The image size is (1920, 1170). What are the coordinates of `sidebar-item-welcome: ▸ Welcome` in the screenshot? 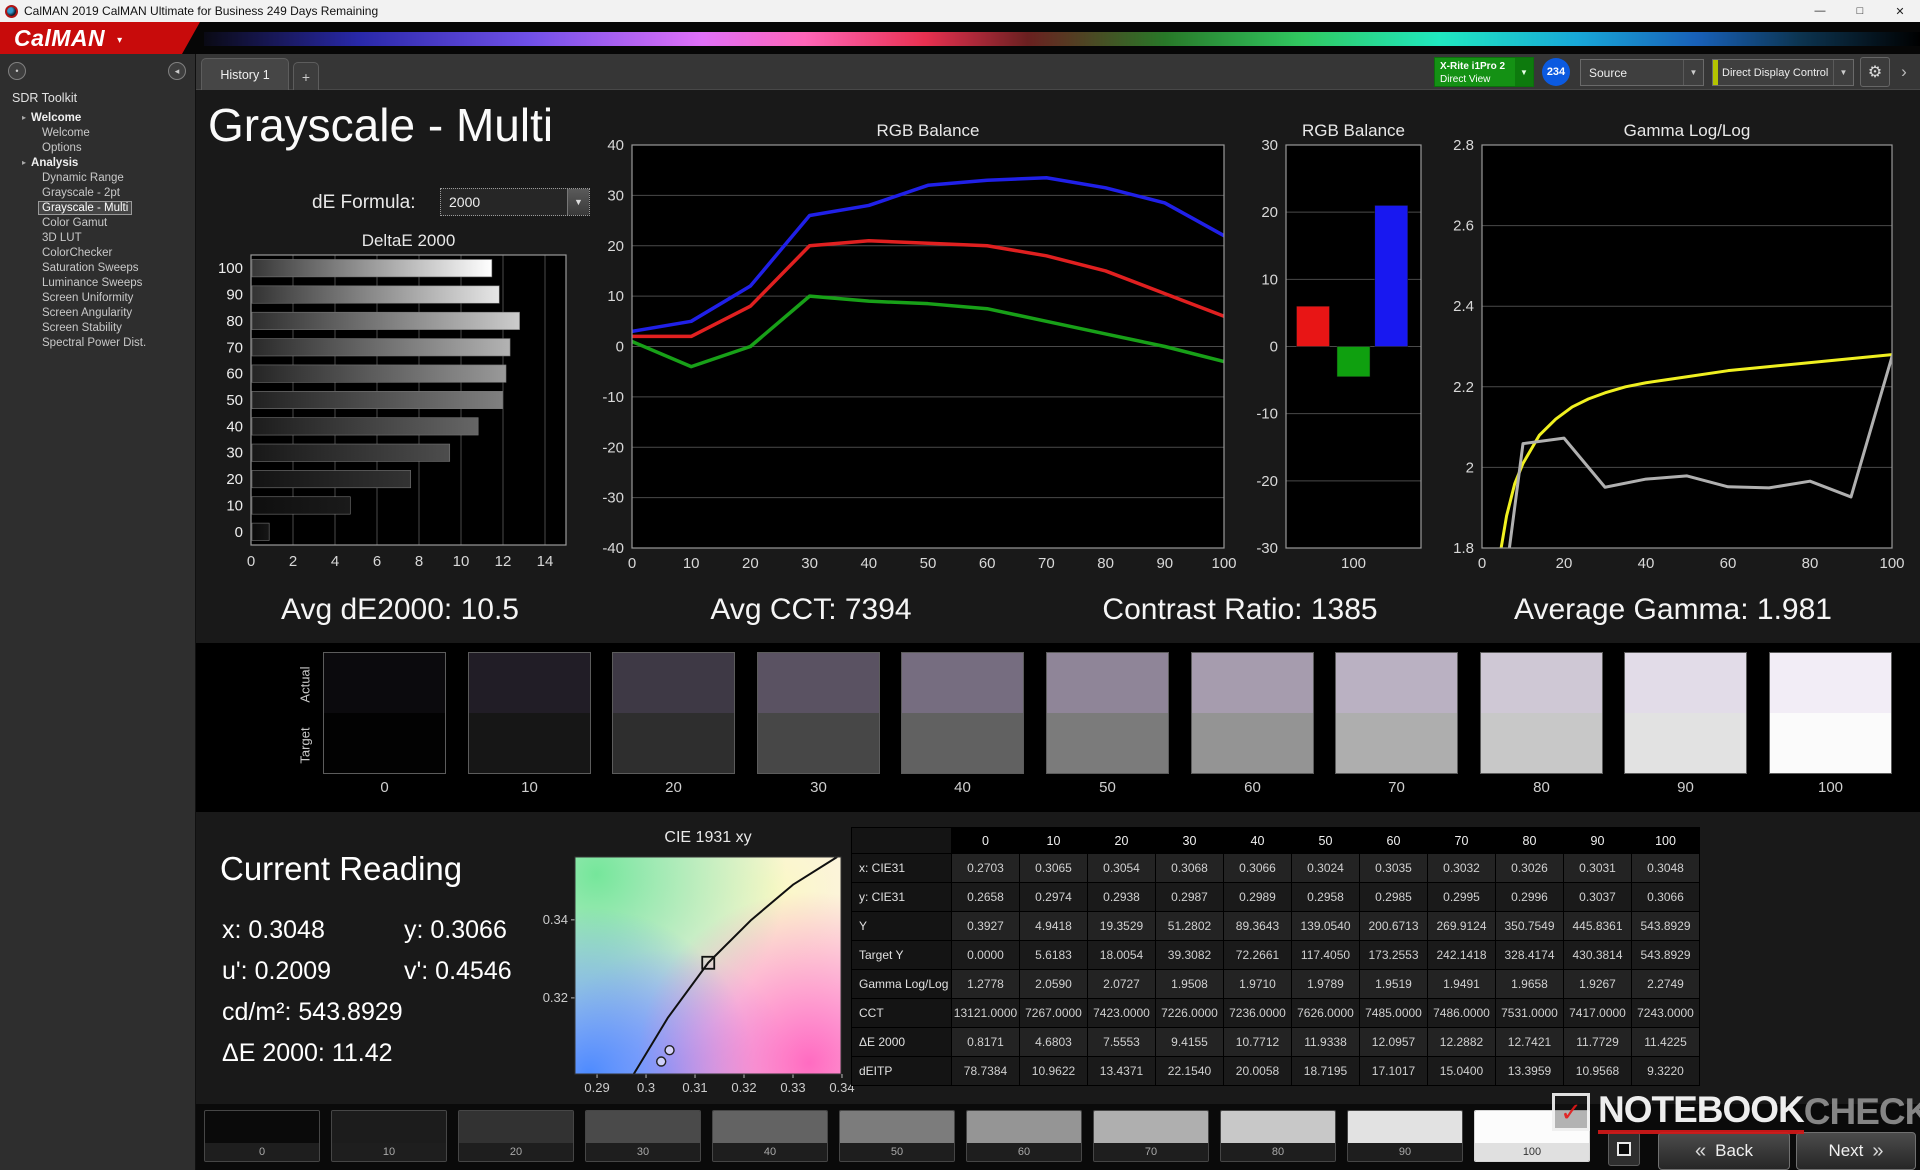 It's located at (97, 117).